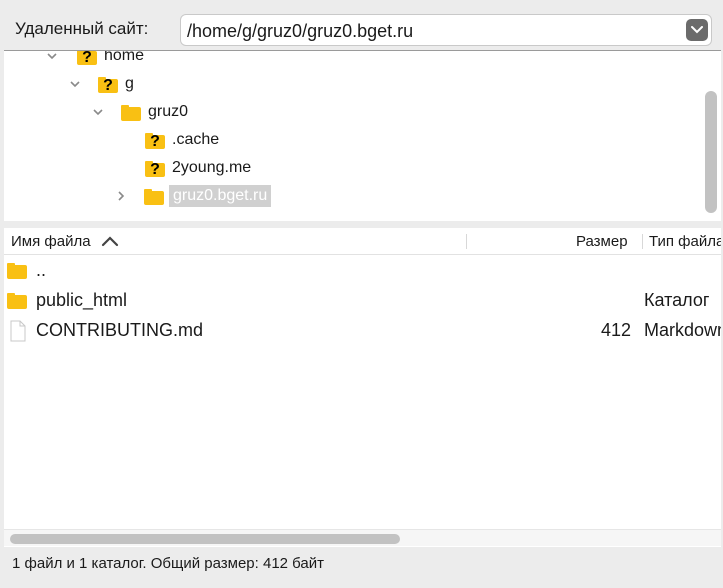 Image resolution: width=723 pixels, height=588 pixels. I want to click on file-row: CONTRIBUTING.md 412 Markdown, so click(362, 330).